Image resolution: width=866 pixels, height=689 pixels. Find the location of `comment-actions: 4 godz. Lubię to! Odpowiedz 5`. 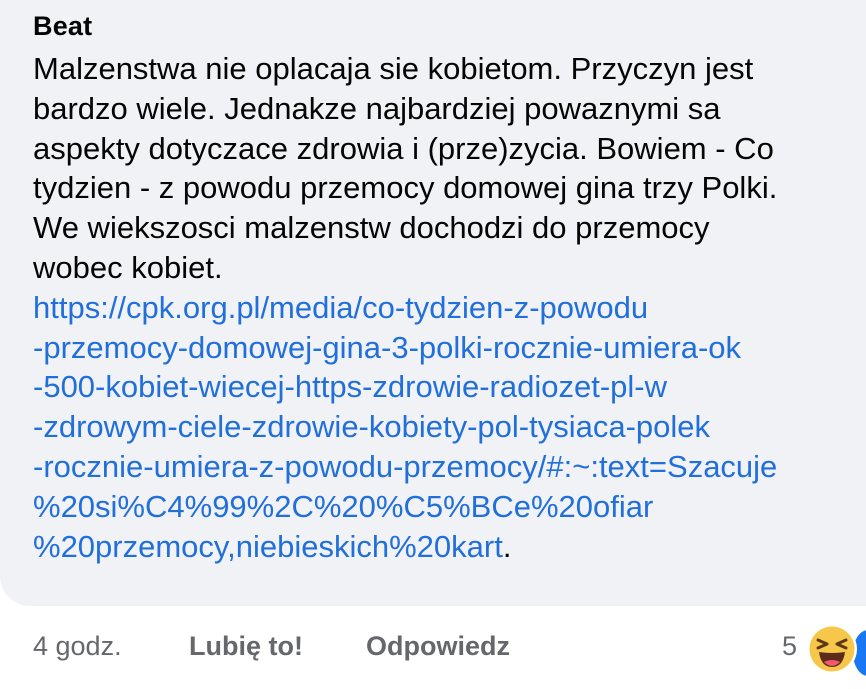

comment-actions: 4 godz. Lubię to! Odpowiedz 5 is located at coordinates (433, 647).